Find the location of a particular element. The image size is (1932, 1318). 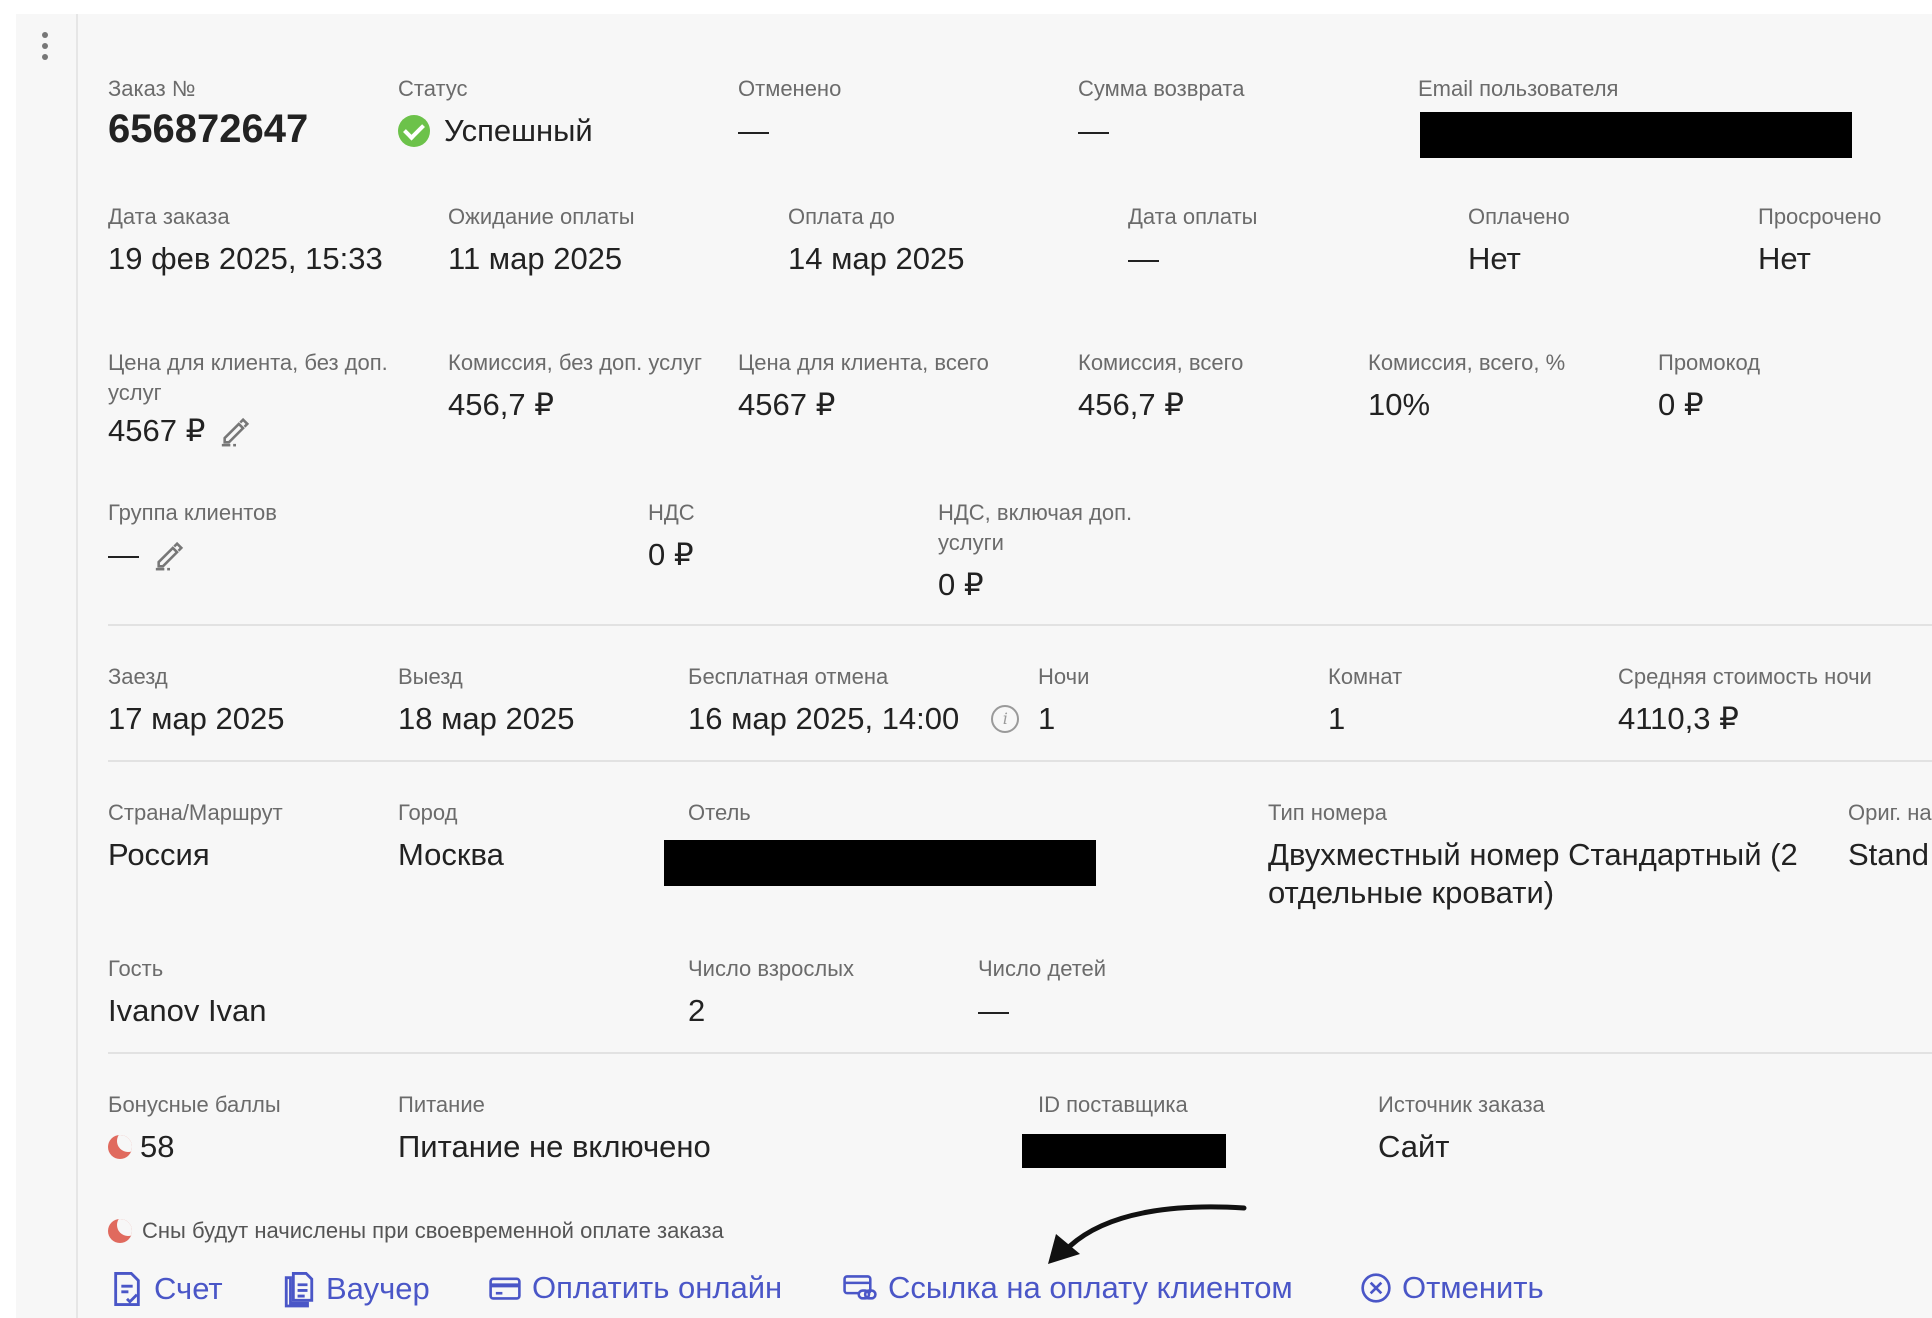

room-type-label: Тип номера is located at coordinates (1328, 812).